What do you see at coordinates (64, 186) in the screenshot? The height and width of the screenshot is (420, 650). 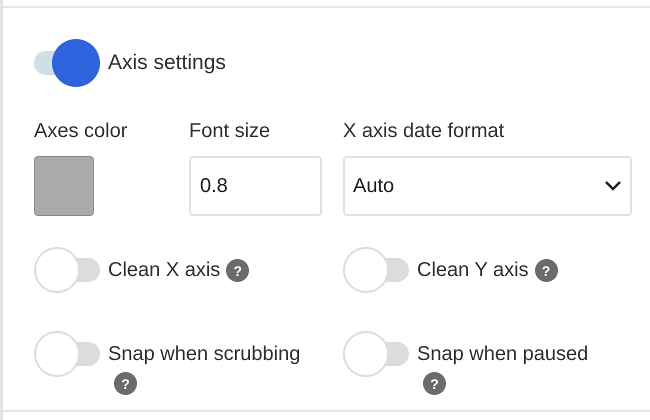 I see `color-swatch` at bounding box center [64, 186].